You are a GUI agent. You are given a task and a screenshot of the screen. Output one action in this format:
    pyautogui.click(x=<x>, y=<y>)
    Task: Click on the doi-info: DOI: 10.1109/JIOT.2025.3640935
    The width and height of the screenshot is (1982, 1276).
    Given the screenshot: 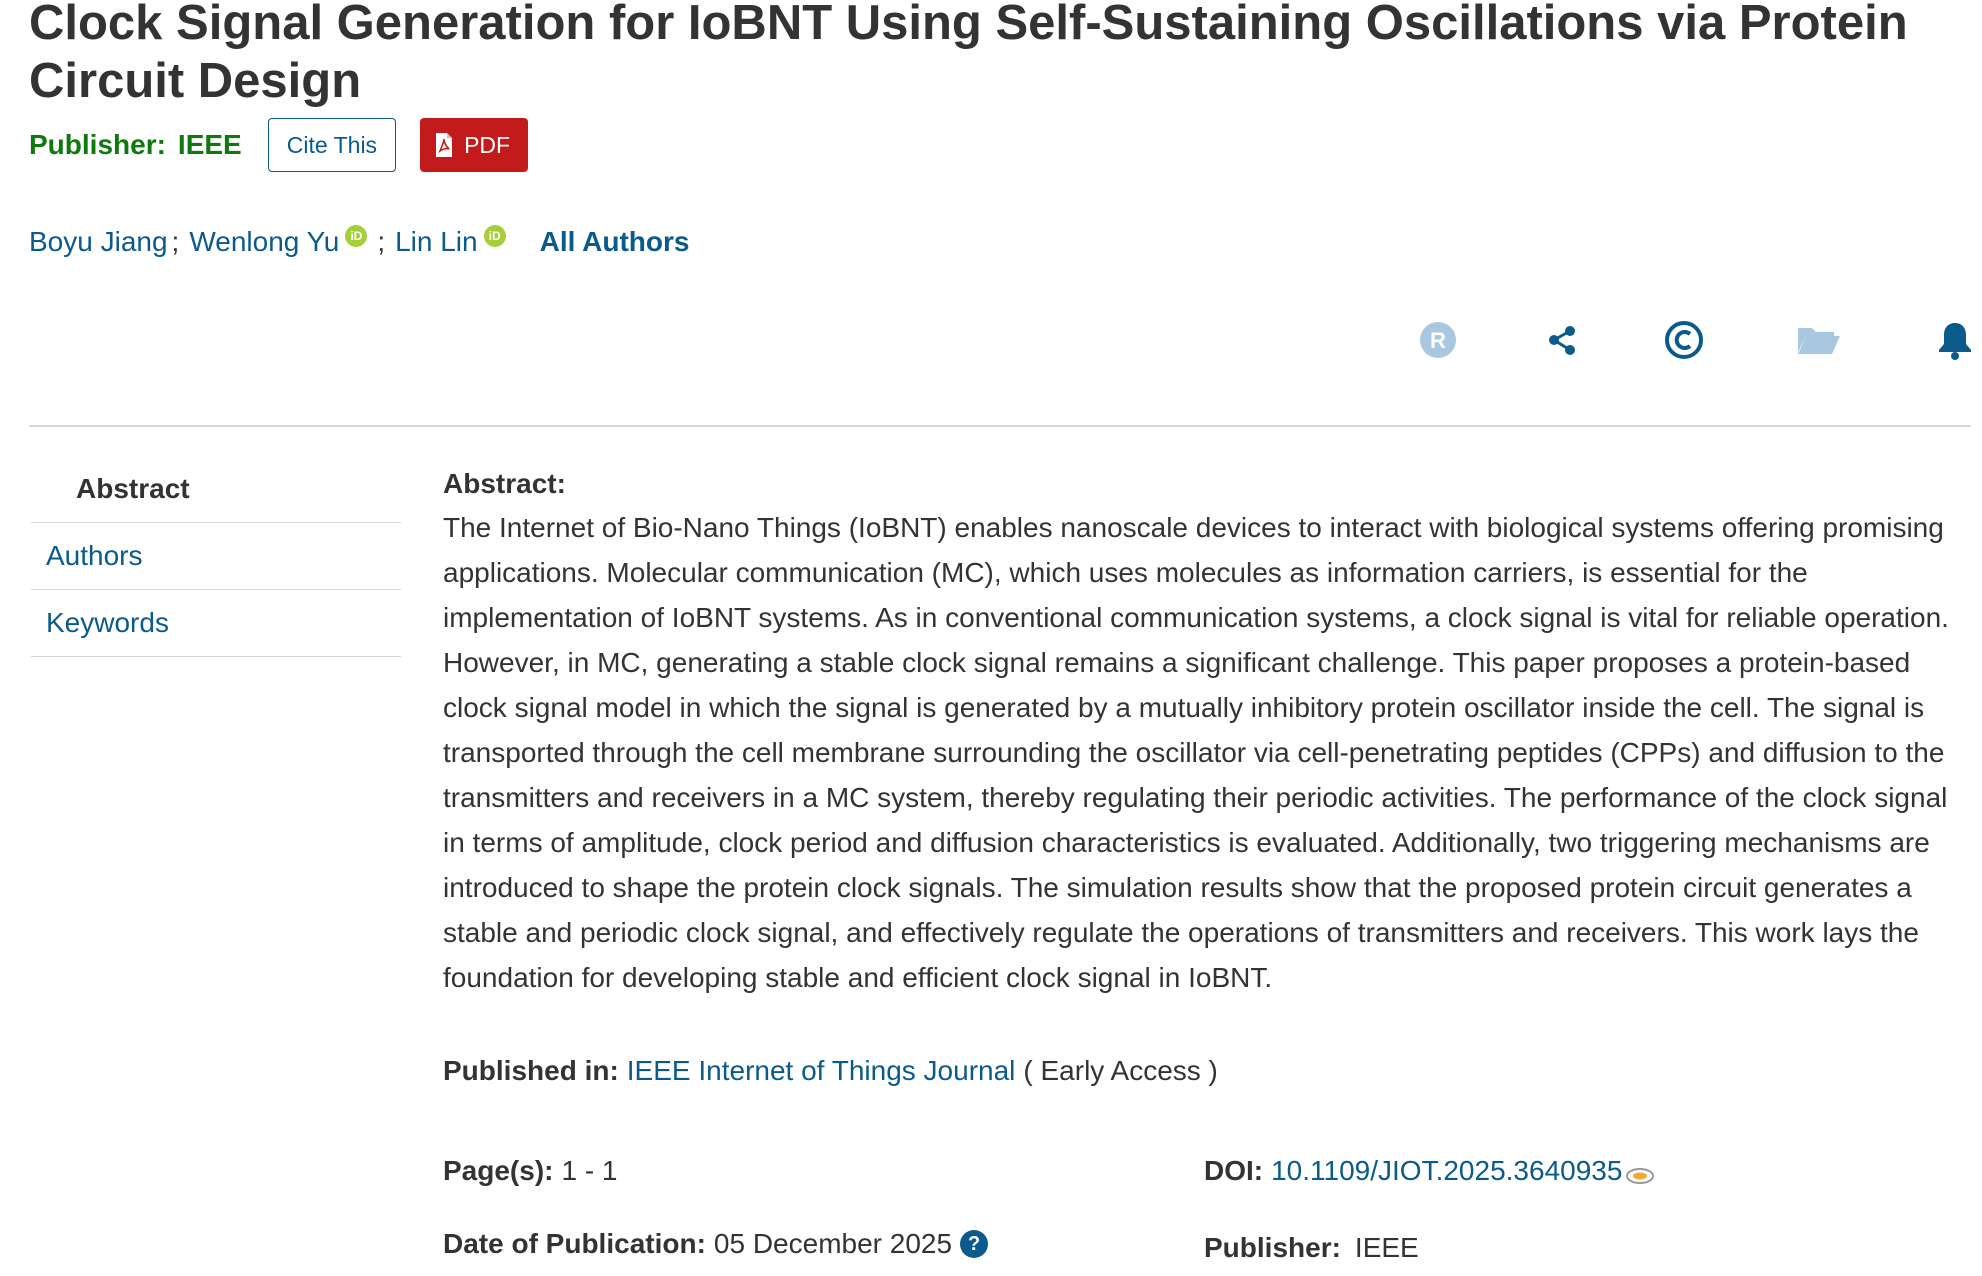 What is the action you would take?
    pyautogui.click(x=1430, y=1171)
    